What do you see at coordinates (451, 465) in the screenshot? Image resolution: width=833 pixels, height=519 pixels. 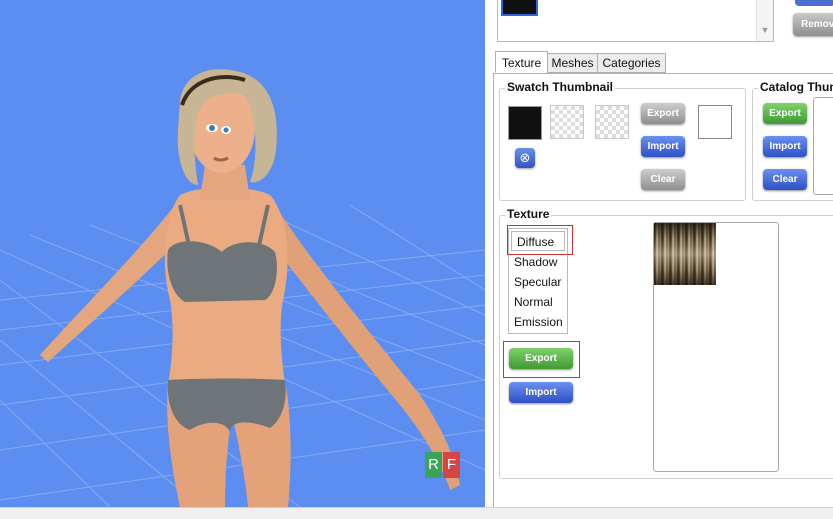 I see `cube-face-front: F` at bounding box center [451, 465].